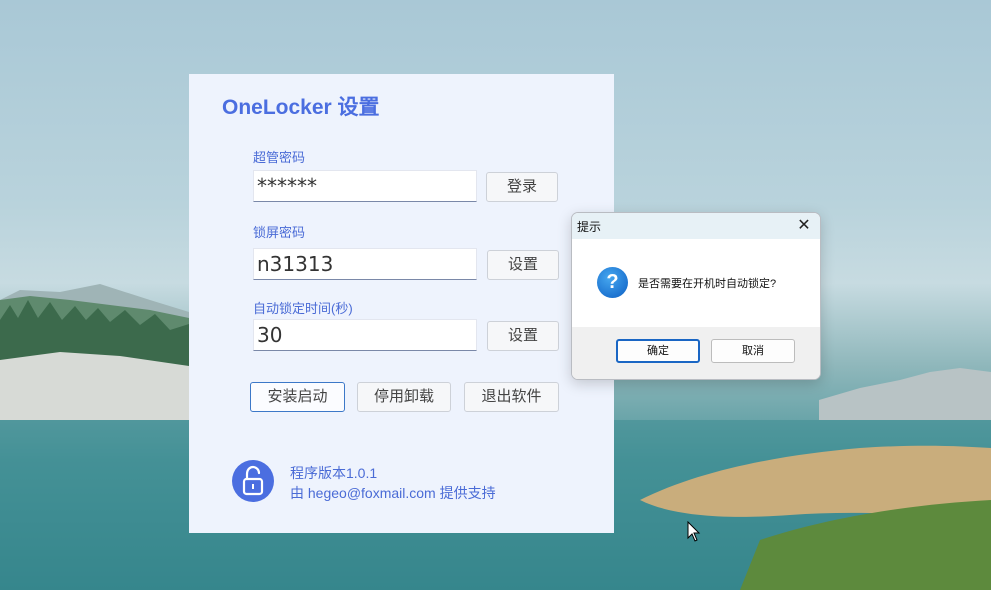  I want to click on question-icon: ?, so click(612, 282).